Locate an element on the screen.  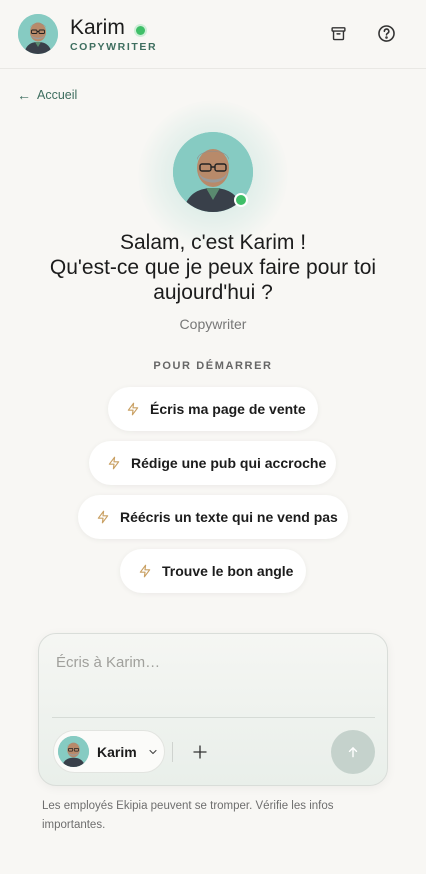
suggestion-chip: Écris ma page de vente is located at coordinates (213, 409).